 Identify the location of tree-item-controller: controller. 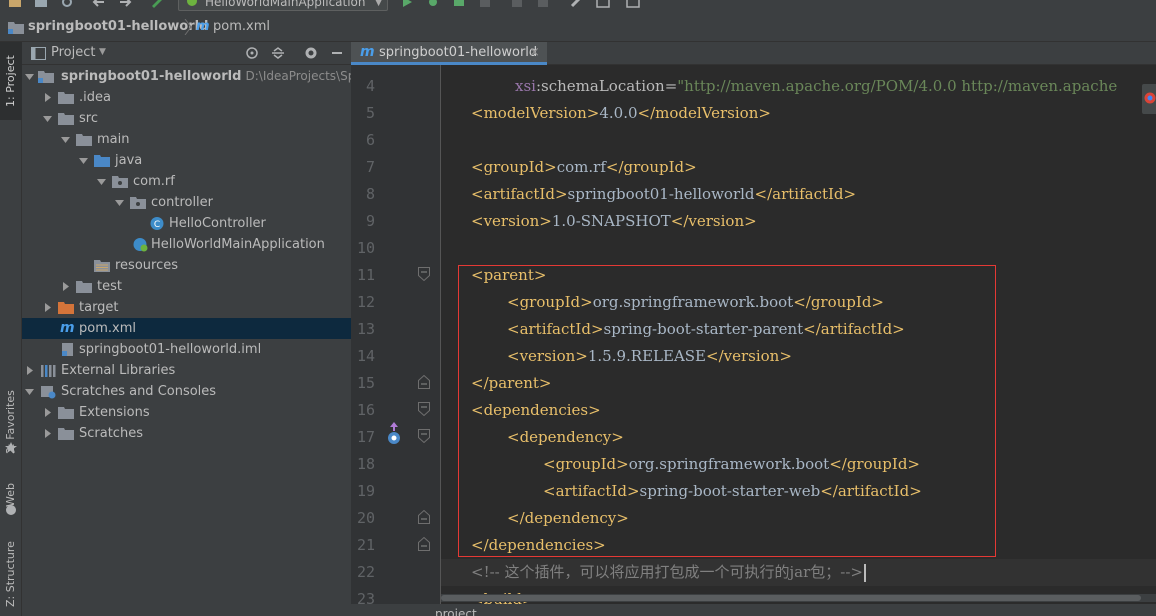
(186, 202).